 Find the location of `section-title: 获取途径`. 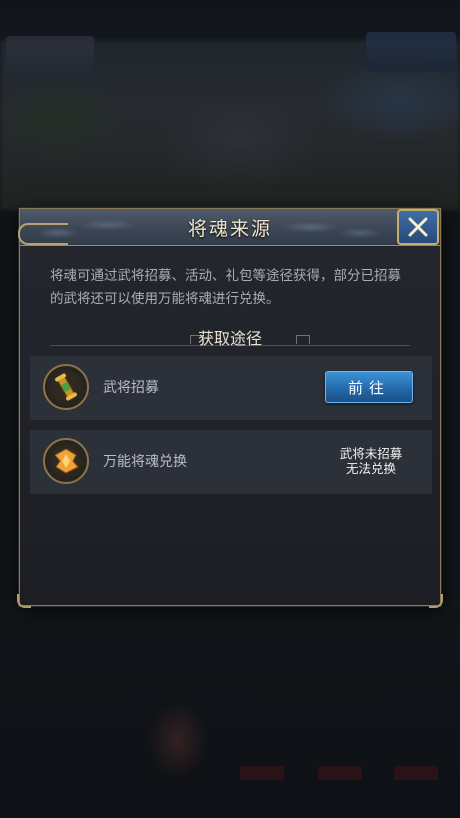

section-title: 获取途径 is located at coordinates (229, 338).